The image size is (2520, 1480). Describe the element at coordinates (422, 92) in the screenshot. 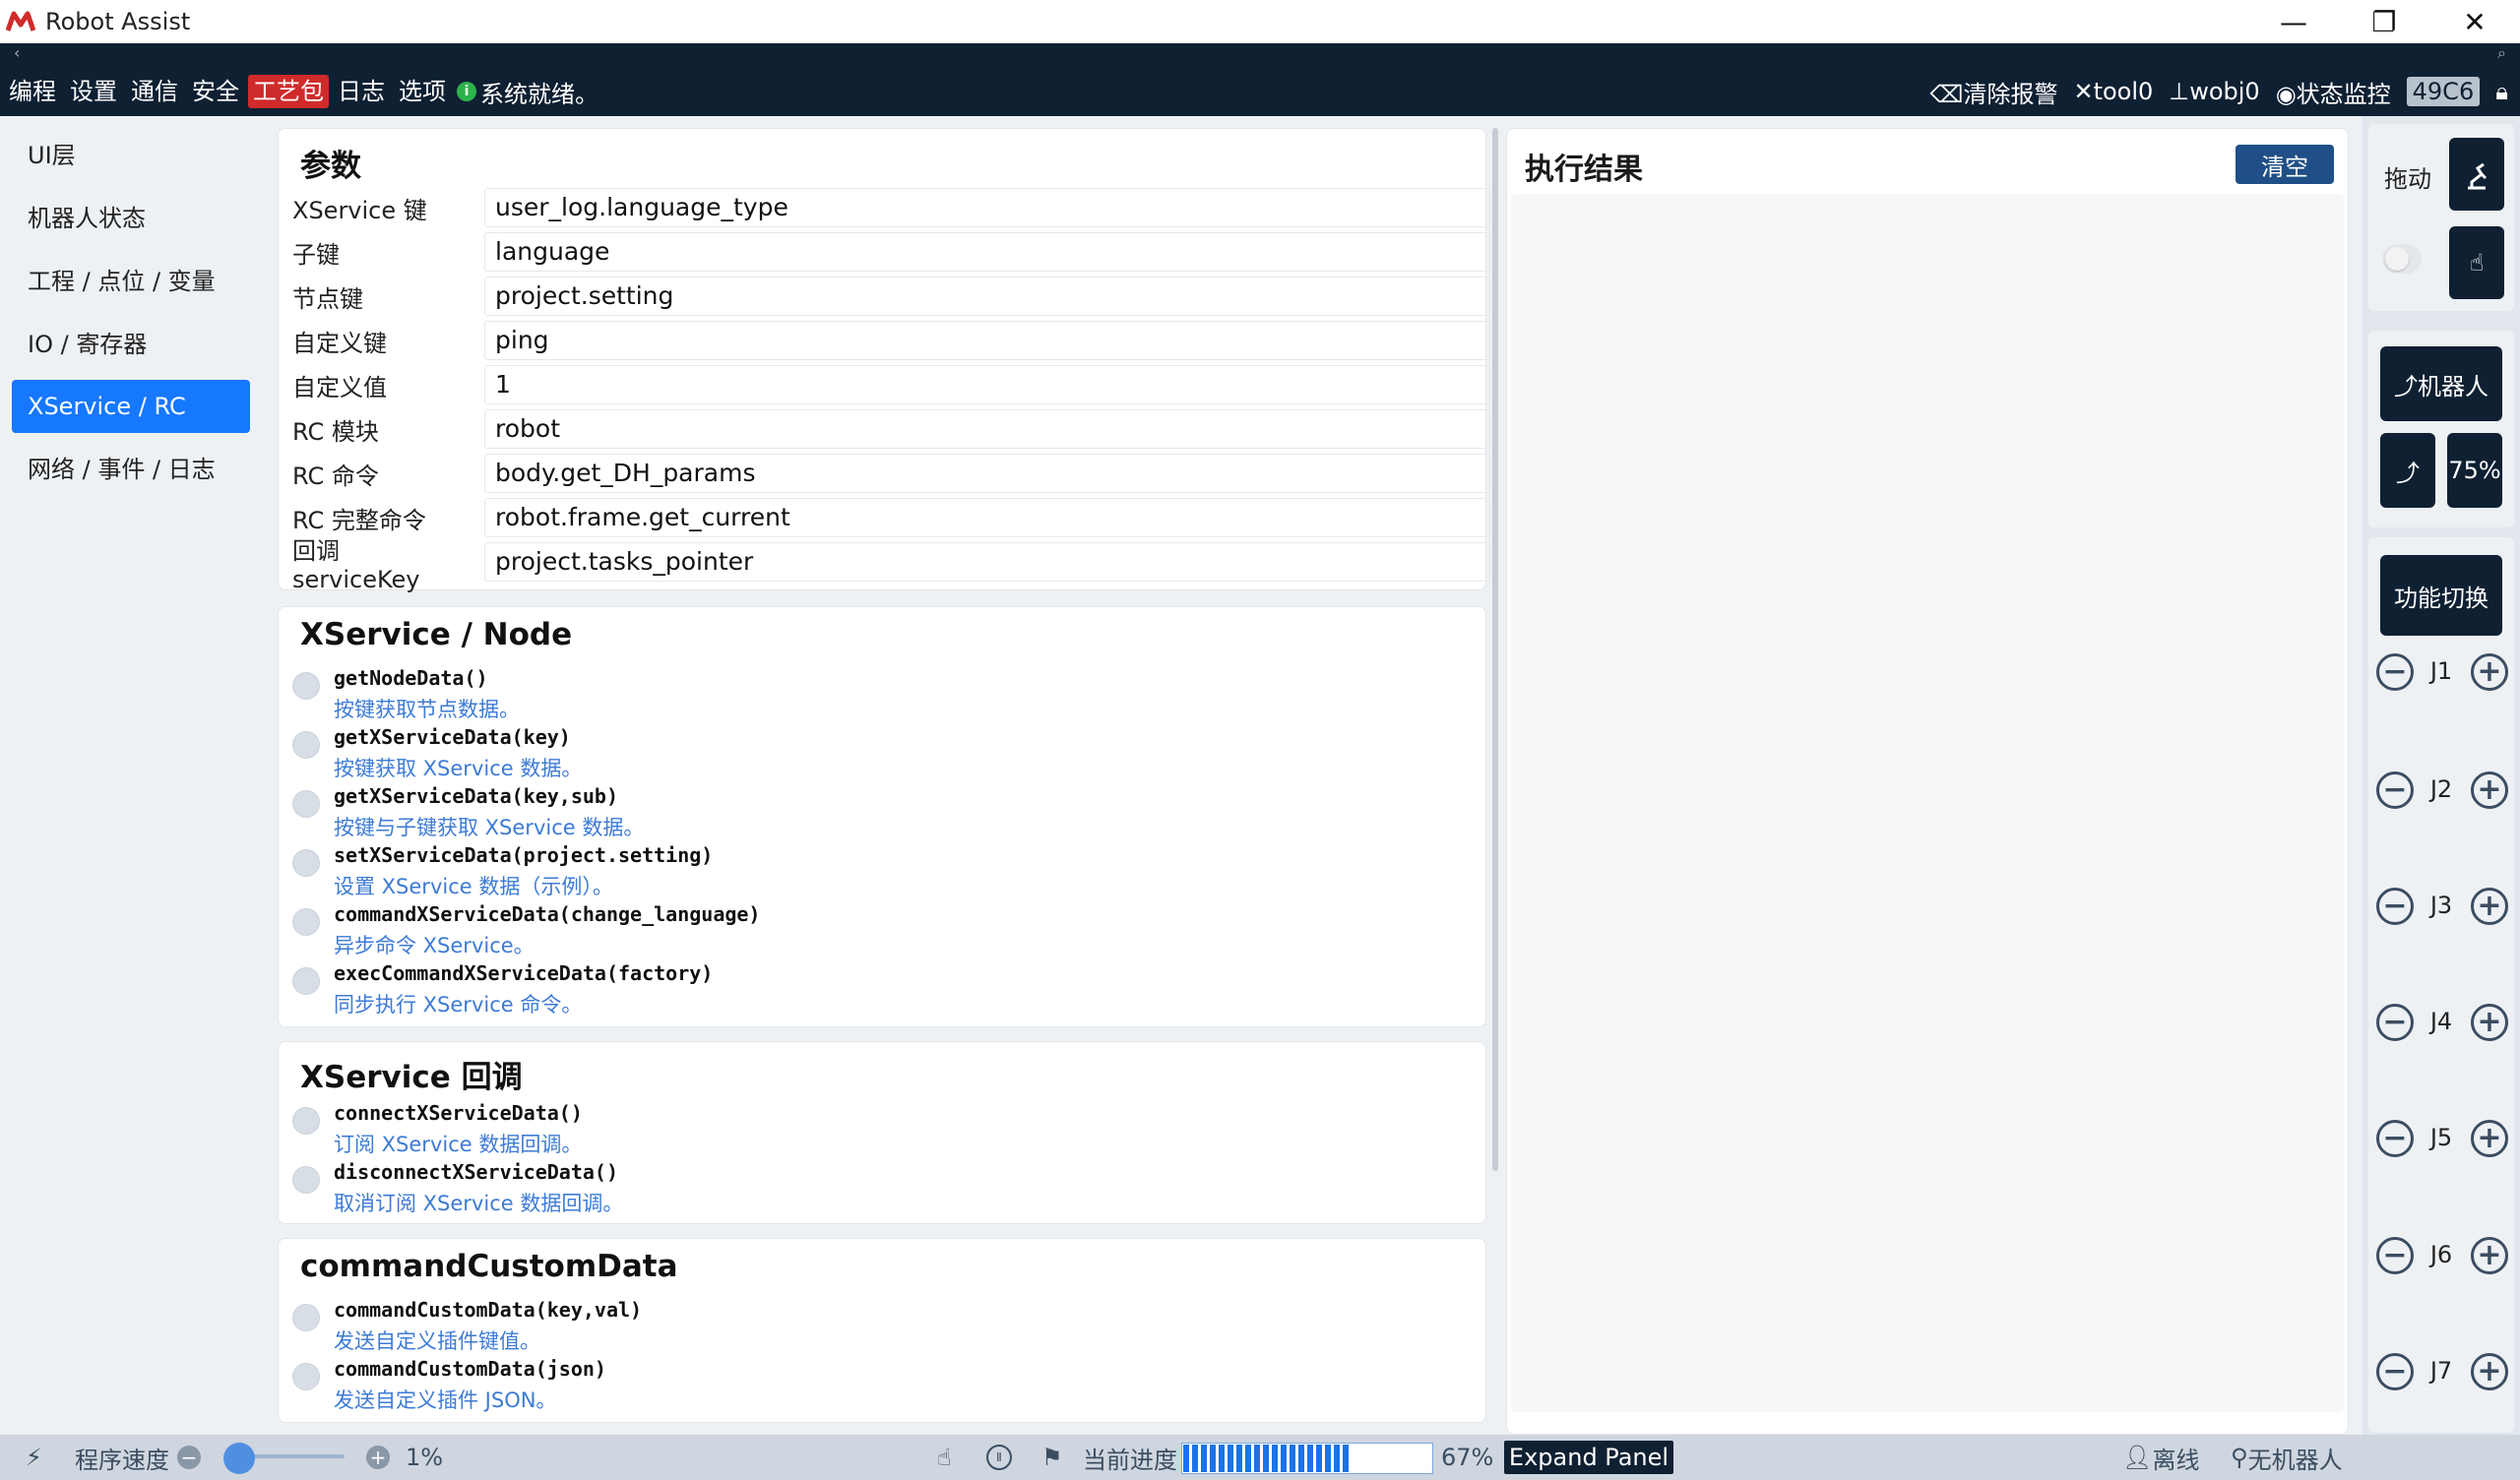

I see `menu-options: 选项` at that location.